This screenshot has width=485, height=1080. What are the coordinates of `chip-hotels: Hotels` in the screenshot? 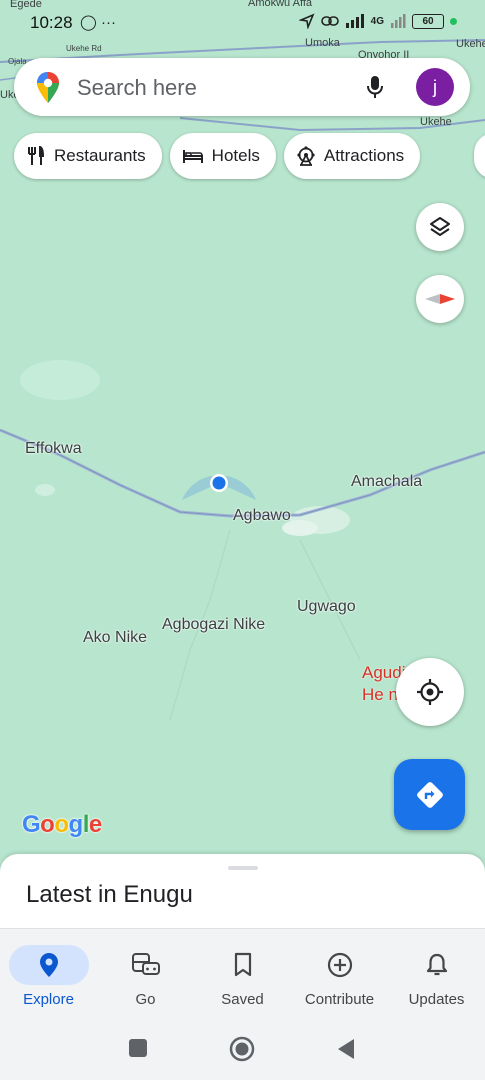 It's located at (222, 156).